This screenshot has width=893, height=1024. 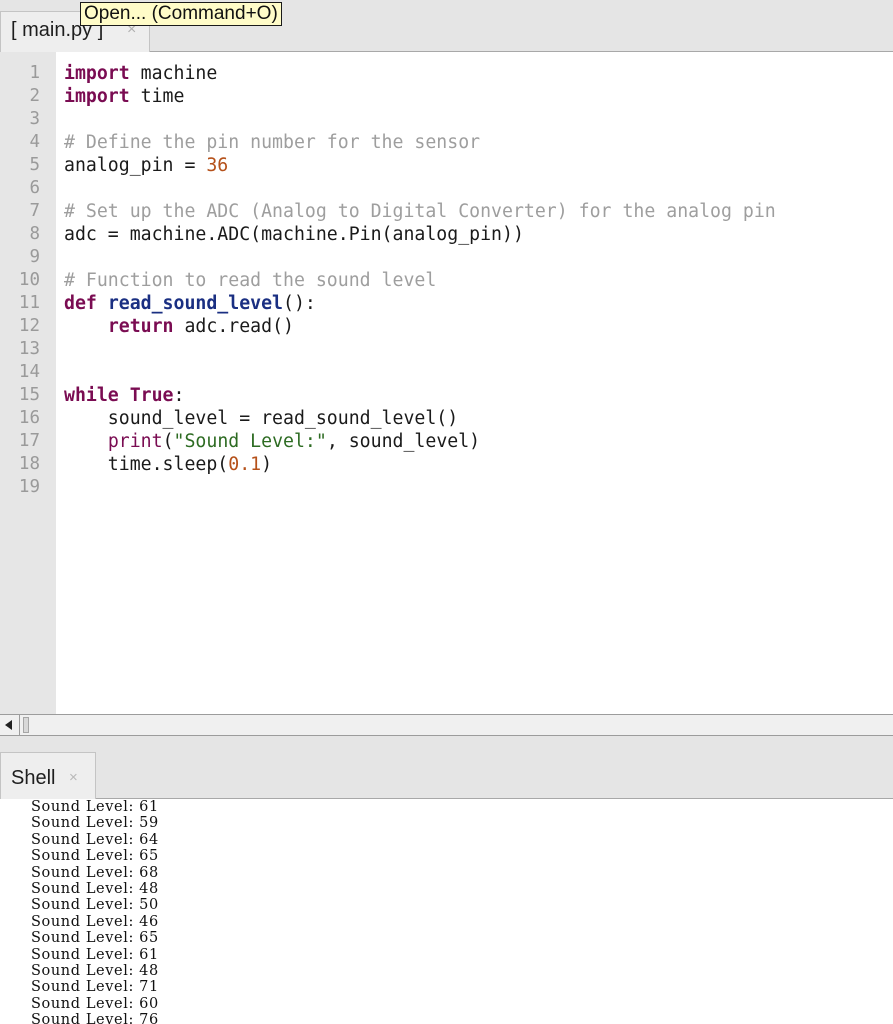 What do you see at coordinates (173, 73) in the screenshot?
I see `code-token: machine` at bounding box center [173, 73].